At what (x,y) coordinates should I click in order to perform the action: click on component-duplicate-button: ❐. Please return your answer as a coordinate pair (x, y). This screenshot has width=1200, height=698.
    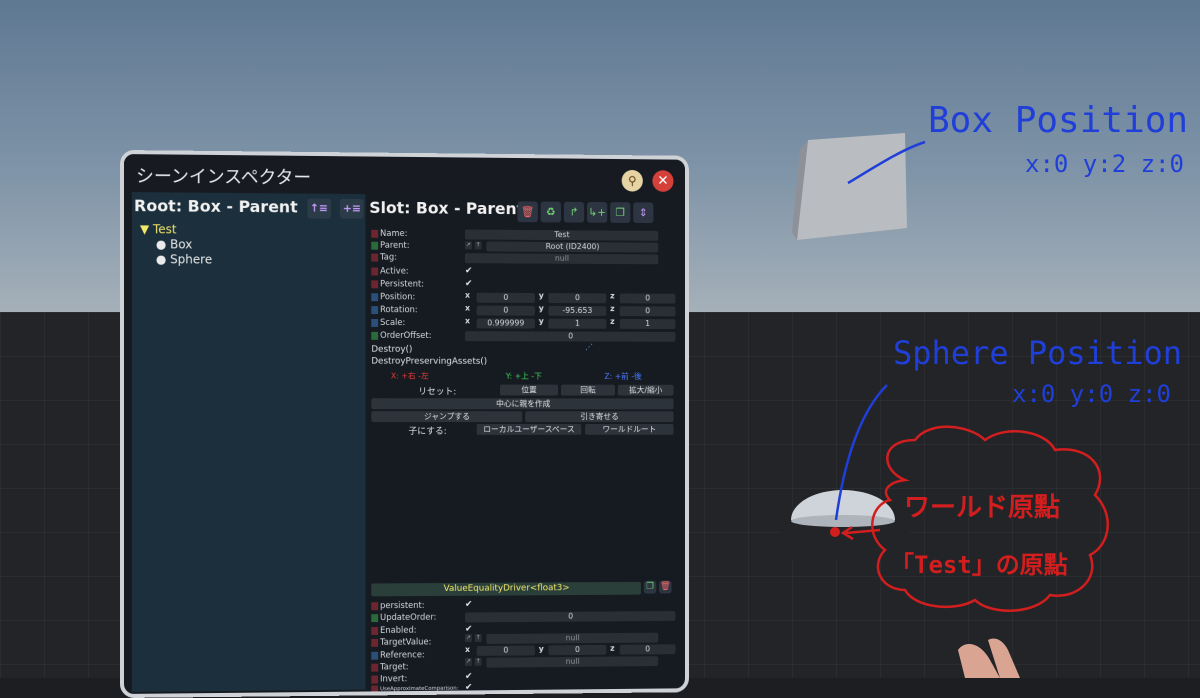
    Looking at the image, I should click on (650, 587).